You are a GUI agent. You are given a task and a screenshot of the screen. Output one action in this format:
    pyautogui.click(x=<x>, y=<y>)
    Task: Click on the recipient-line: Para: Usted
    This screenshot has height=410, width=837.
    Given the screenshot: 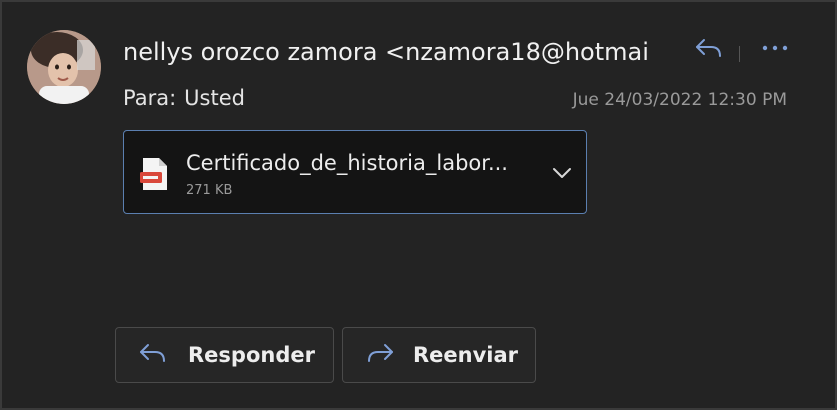 What is the action you would take?
    pyautogui.click(x=184, y=98)
    